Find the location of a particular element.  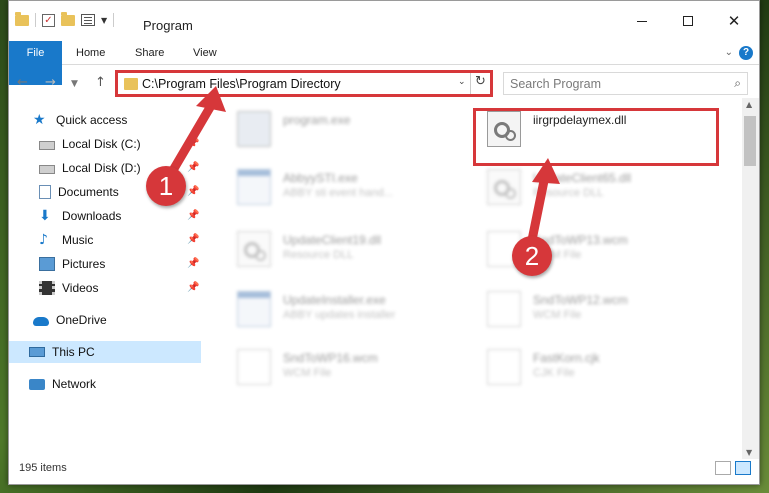

scrollbar-thumb is located at coordinates (750, 141).